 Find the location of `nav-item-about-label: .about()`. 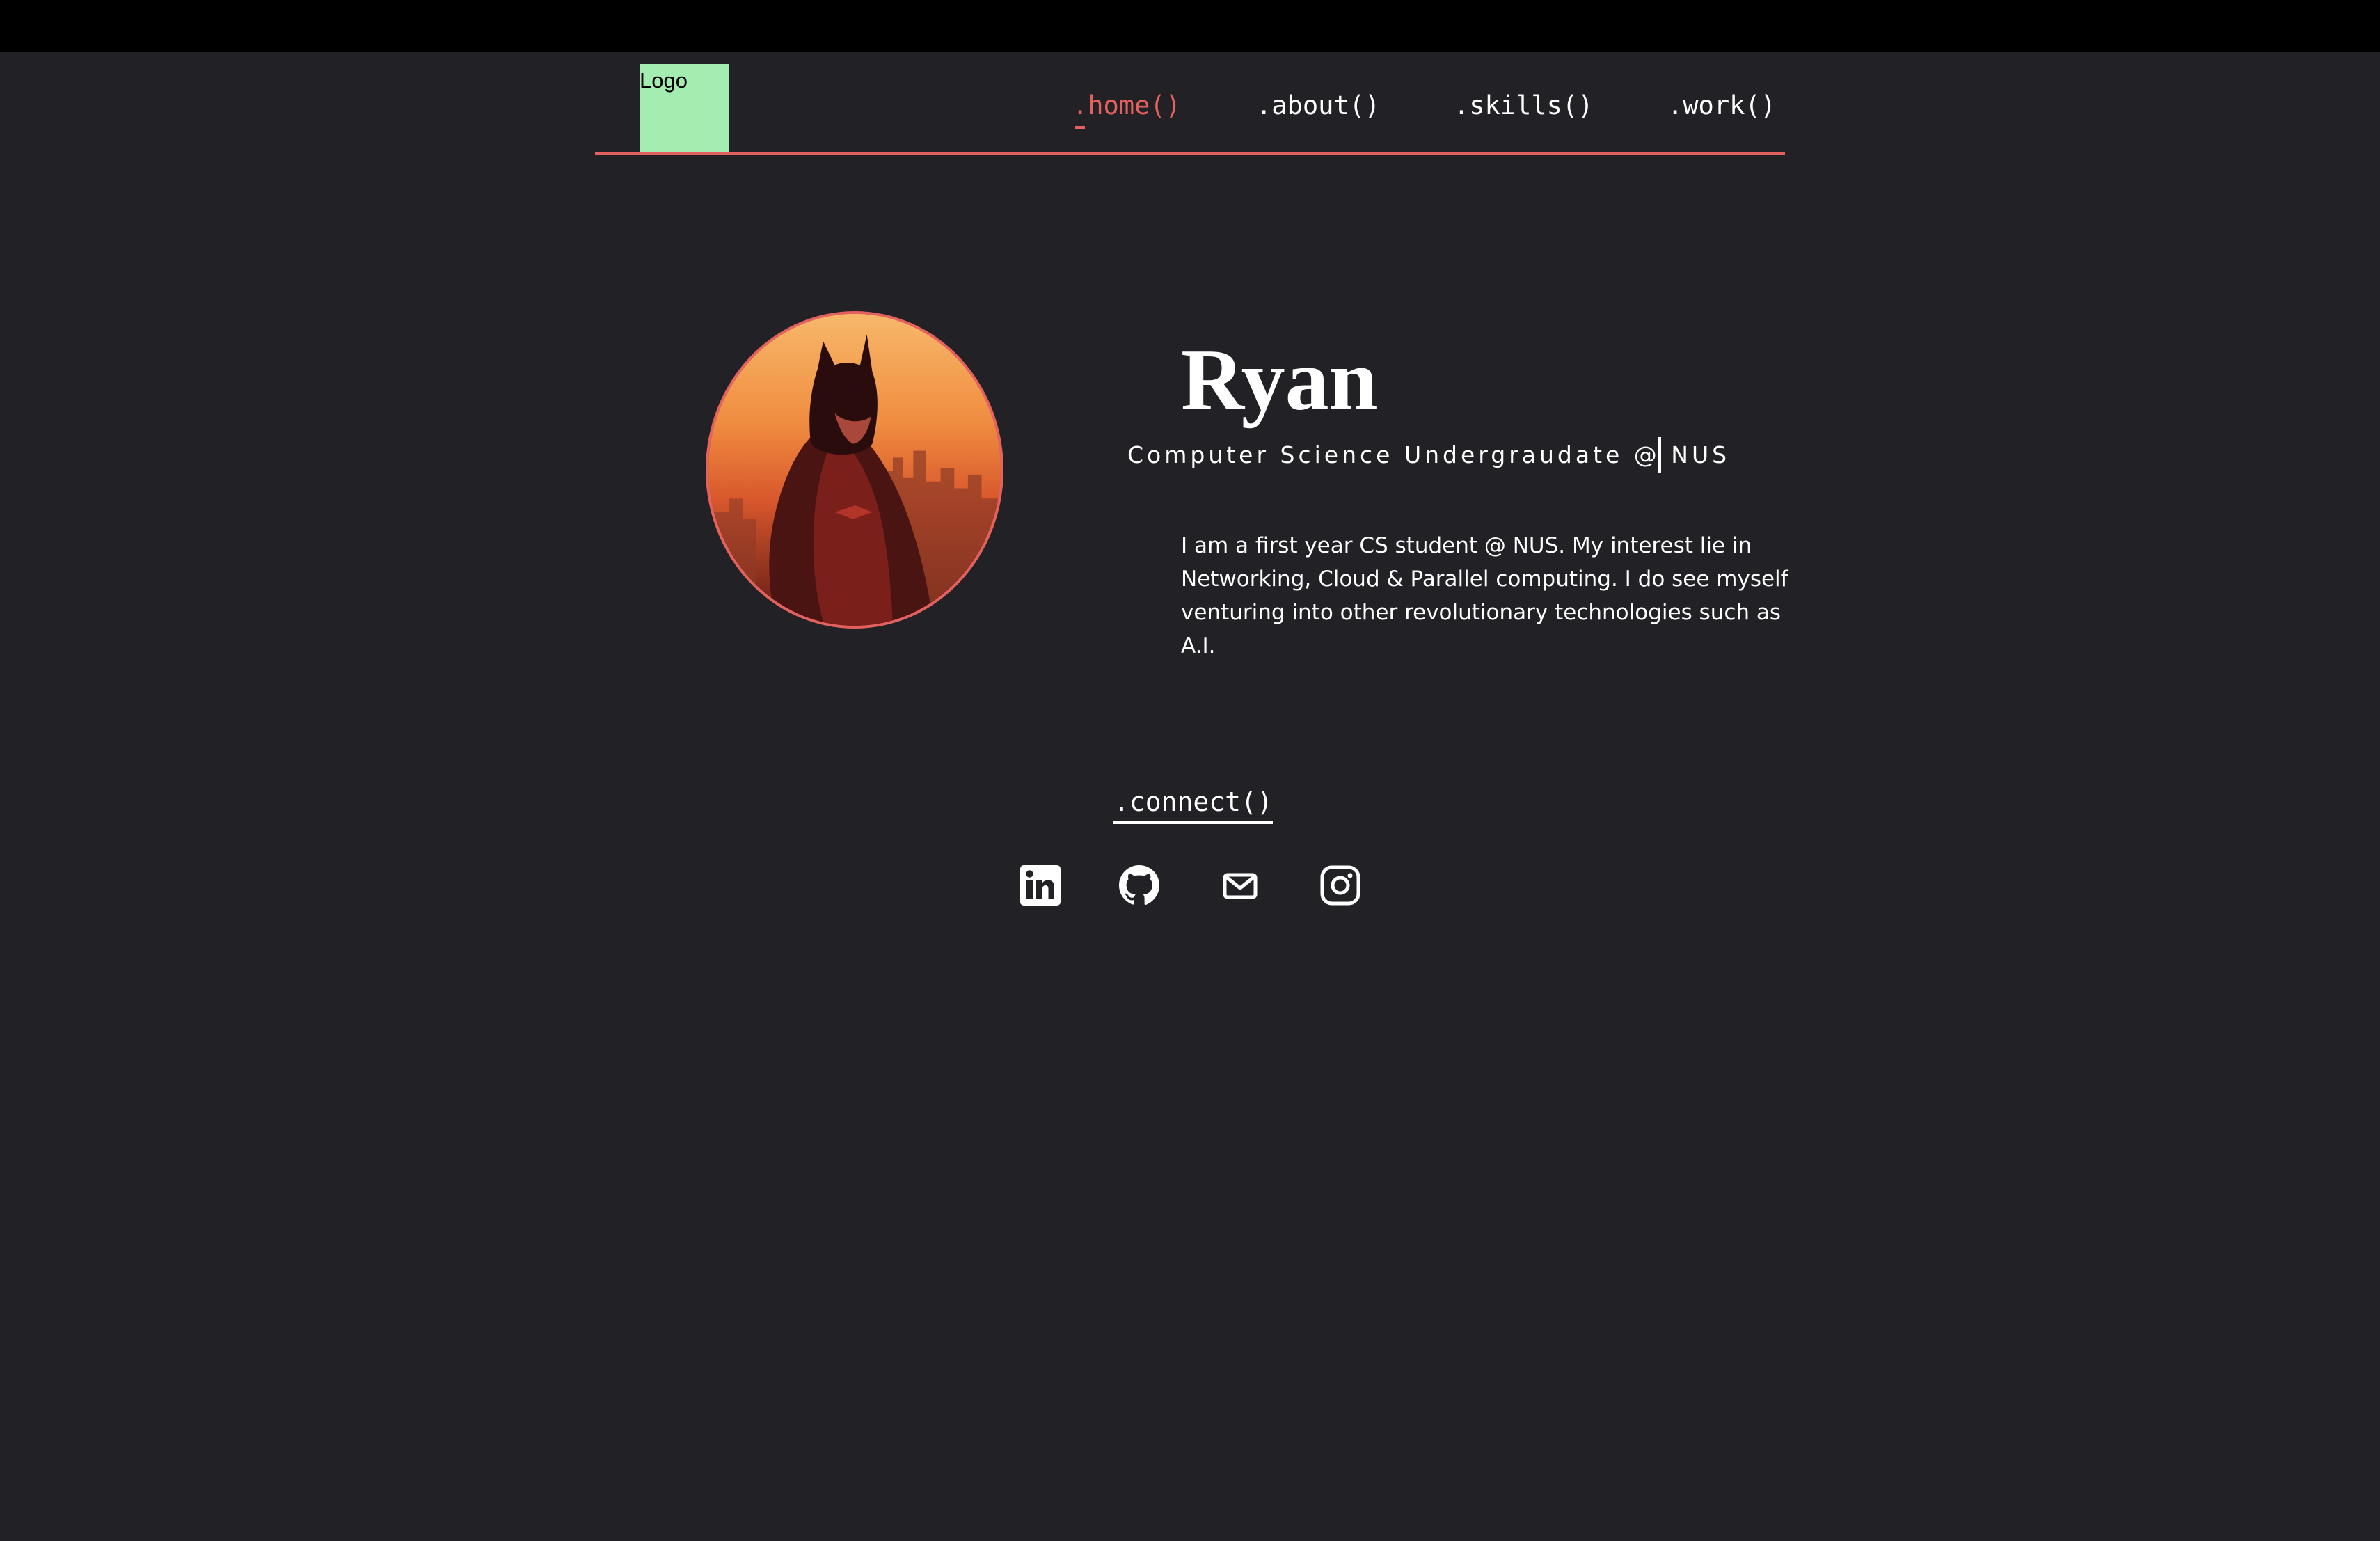

nav-item-about-label: .about() is located at coordinates (1318, 105).